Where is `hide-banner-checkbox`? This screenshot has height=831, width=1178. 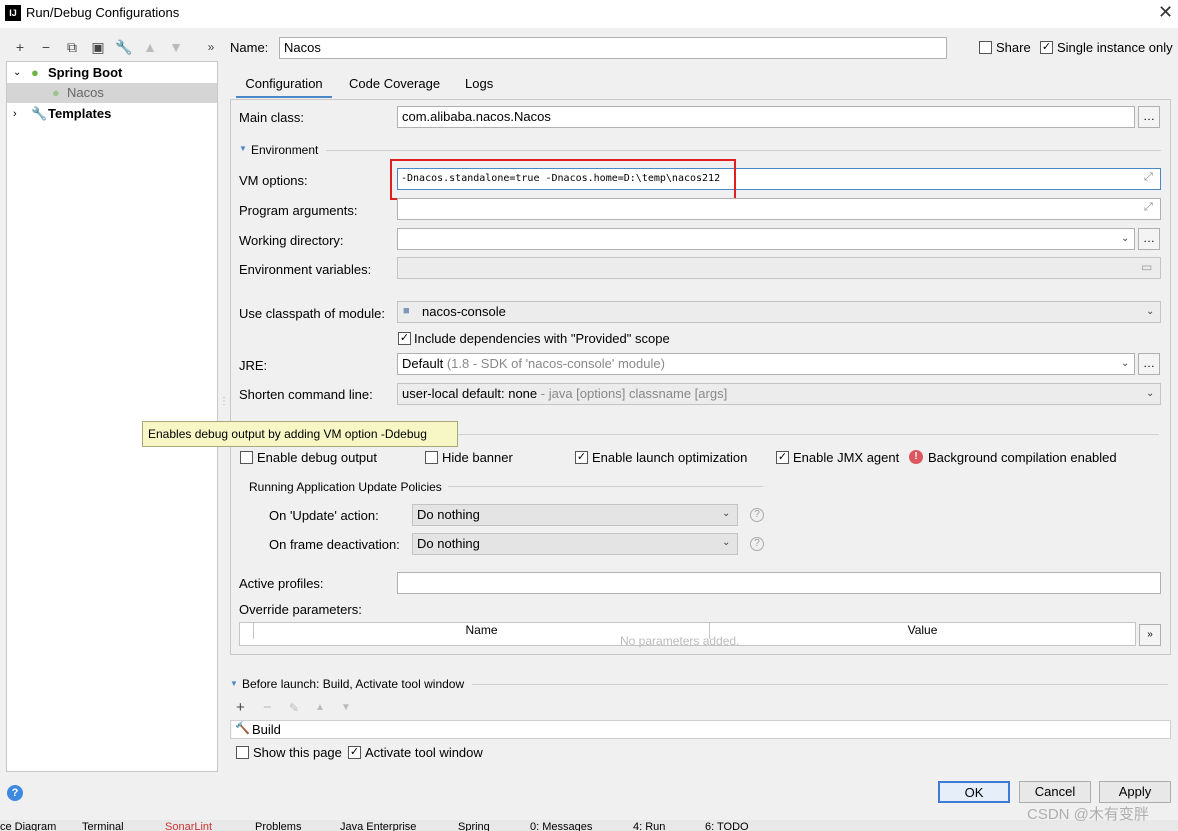
hide-banner-checkbox is located at coordinates (431, 457).